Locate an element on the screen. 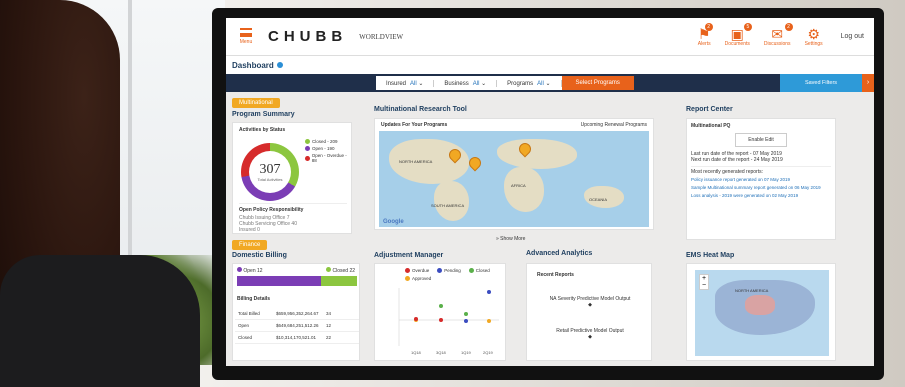 Image resolution: width=905 pixels, height=387 pixels. research-title: Multinational Research Tool is located at coordinates (420, 109).